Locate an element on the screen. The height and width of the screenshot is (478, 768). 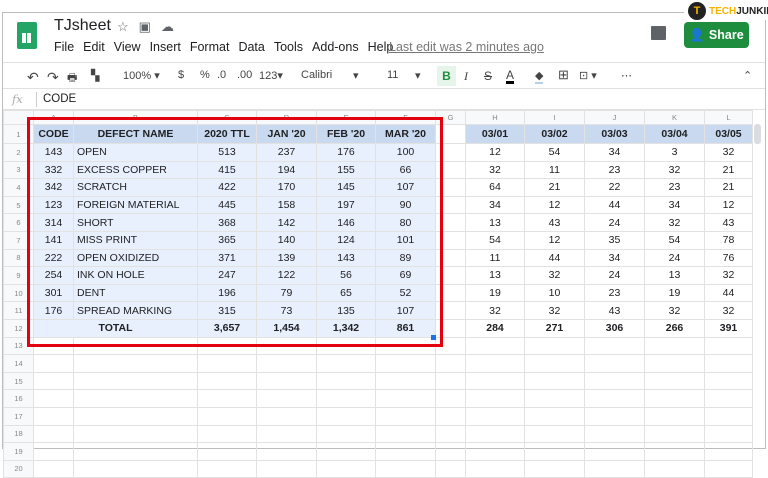
value-cell: 107 is located at coordinates (405, 187).